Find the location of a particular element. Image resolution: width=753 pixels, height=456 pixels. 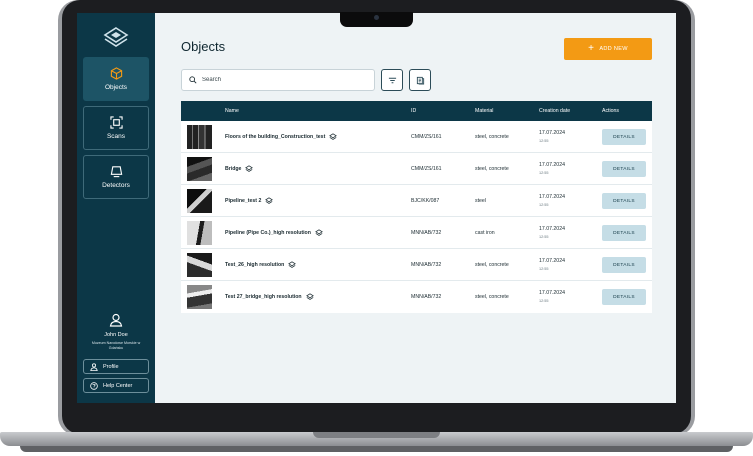

logo-icon is located at coordinates (116, 37).